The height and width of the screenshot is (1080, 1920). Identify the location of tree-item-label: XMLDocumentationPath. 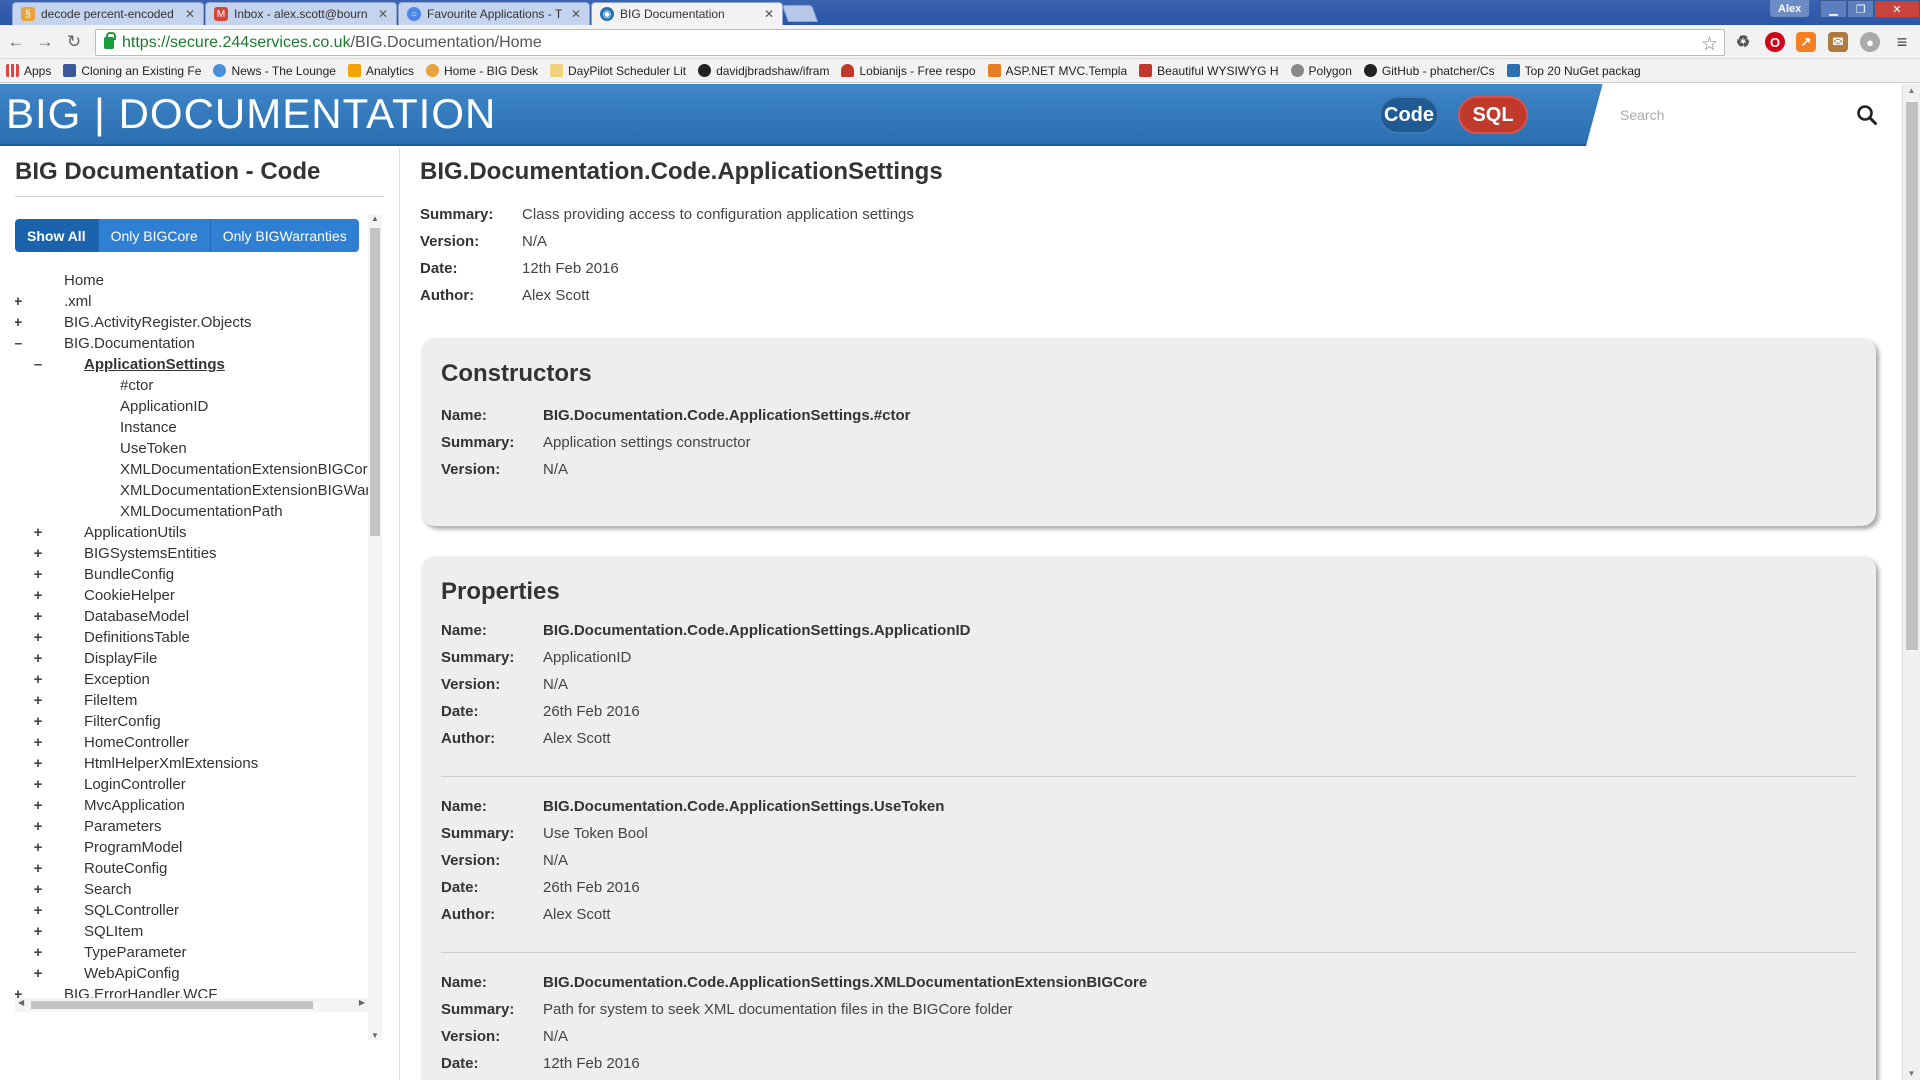
(201, 511).